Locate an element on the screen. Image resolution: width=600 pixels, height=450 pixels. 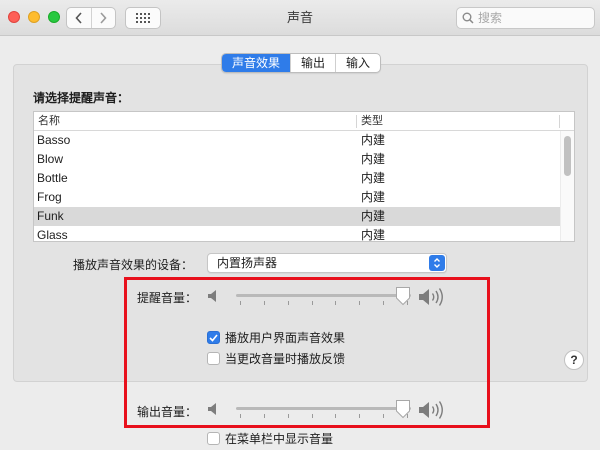
ui-sound-effects-checkbox is located at coordinates (213, 337).